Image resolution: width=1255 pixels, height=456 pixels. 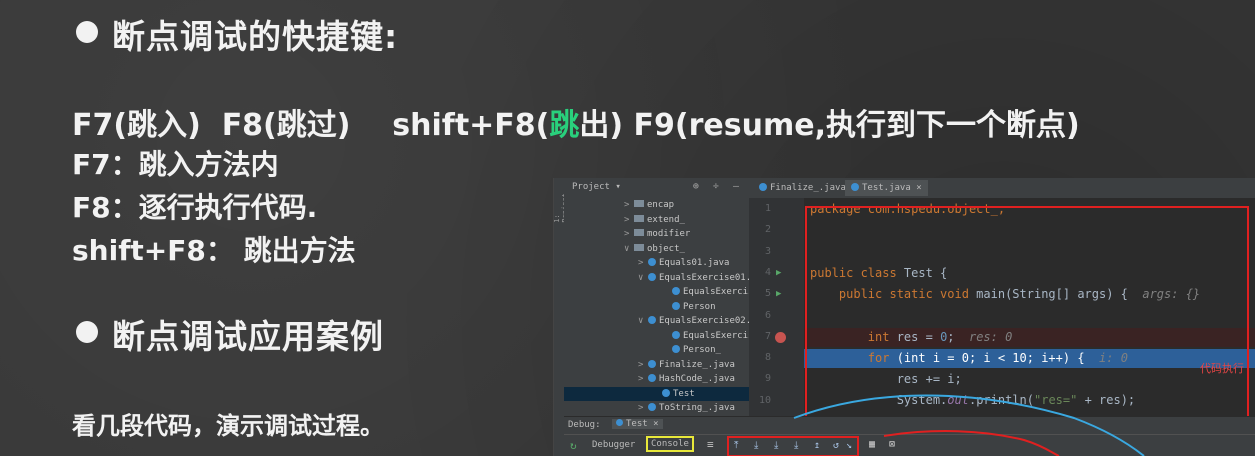 What do you see at coordinates (969, 425) in the screenshot?
I see `annotation-curve` at bounding box center [969, 425].